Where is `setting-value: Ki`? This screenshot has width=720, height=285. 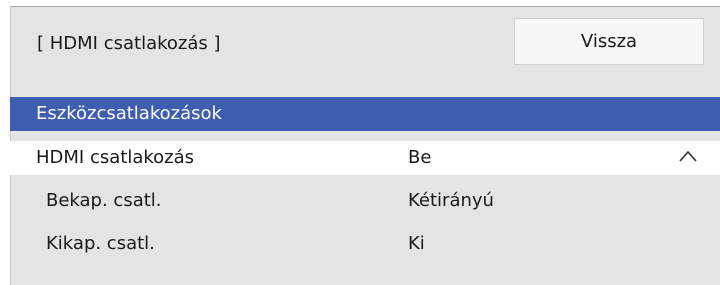 setting-value: Ki is located at coordinates (416, 243).